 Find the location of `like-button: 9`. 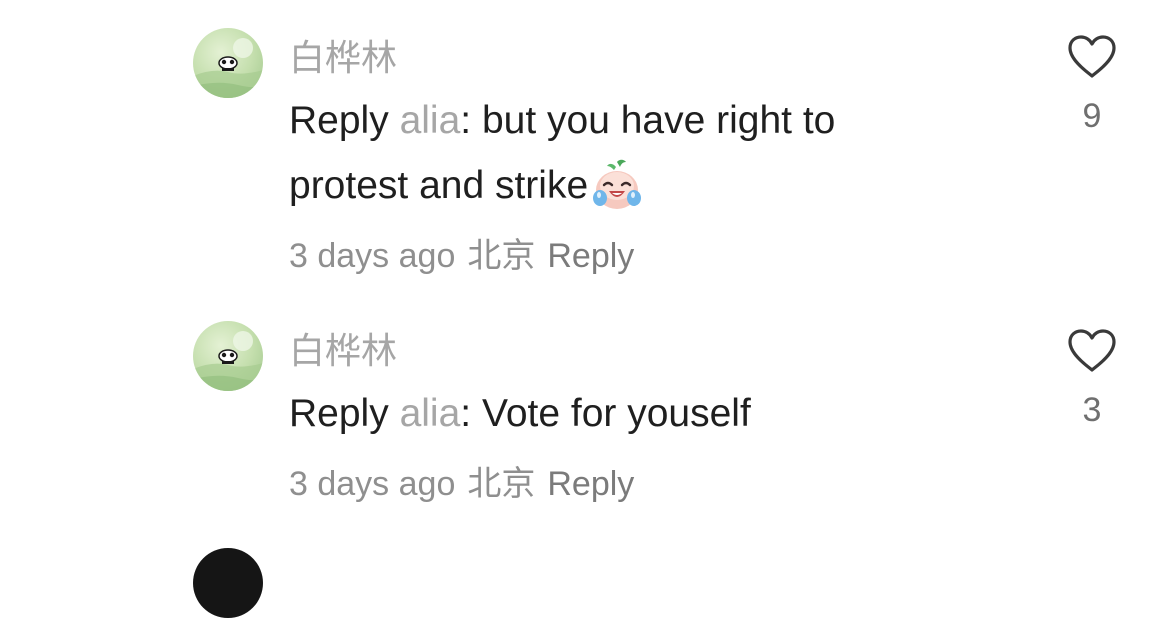

like-button: 9 is located at coordinates (1092, 85).